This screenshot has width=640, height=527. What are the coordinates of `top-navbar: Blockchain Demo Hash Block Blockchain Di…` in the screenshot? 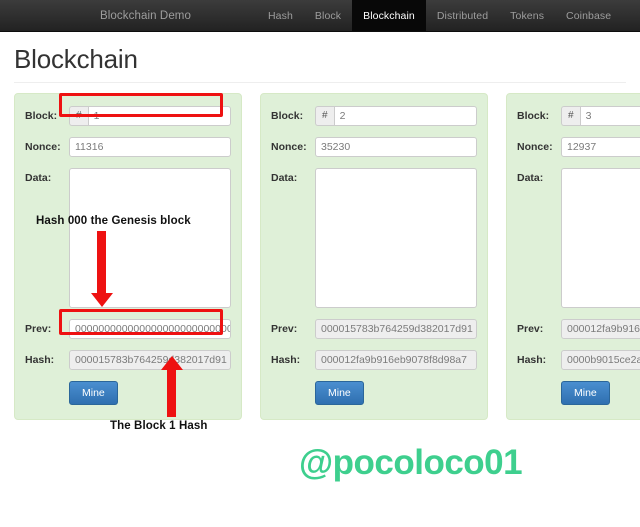 It's located at (320, 16).